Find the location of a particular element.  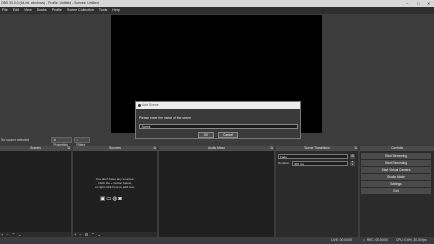

menu-docks: Docks is located at coordinates (42, 10).